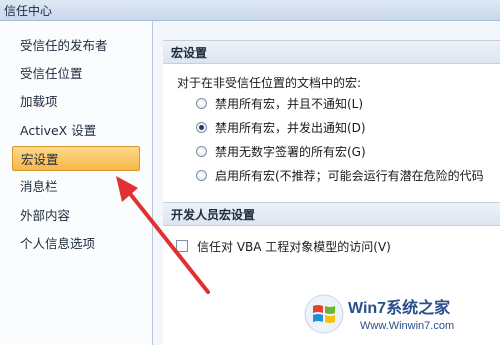  Describe the element at coordinates (76, 130) in the screenshot. I see `sidebar-item-activex: ActiveX 设置` at that location.